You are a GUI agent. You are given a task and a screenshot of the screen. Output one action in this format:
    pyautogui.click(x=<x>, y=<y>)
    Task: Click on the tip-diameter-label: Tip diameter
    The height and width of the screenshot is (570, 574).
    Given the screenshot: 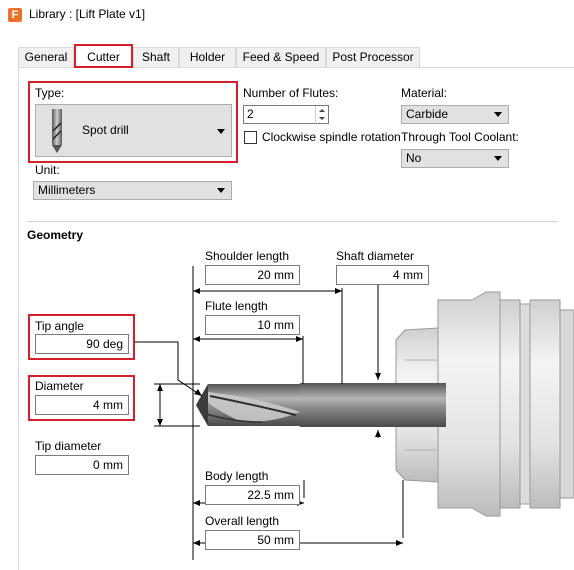 What is the action you would take?
    pyautogui.click(x=68, y=446)
    